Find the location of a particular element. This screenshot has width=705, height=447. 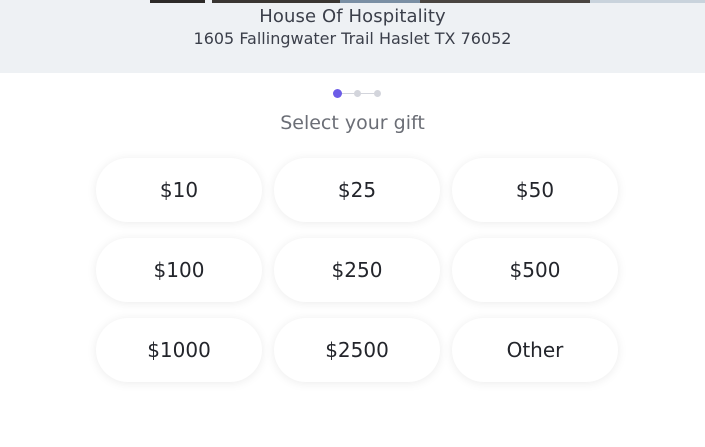

gift-option-500: $500 is located at coordinates (535, 270).